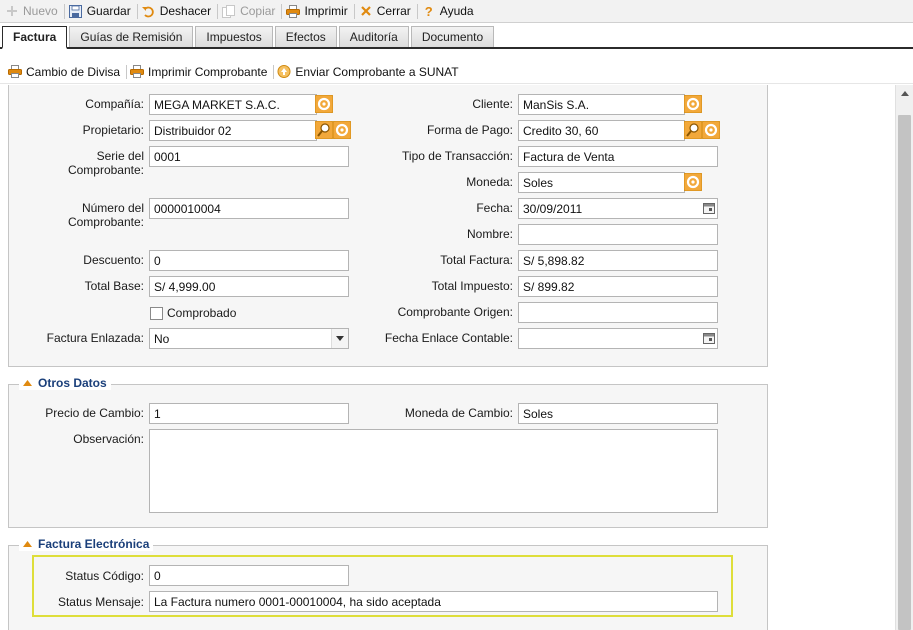 The height and width of the screenshot is (630, 913). I want to click on tab-guias-remision: Guías de Remisión, so click(131, 36).